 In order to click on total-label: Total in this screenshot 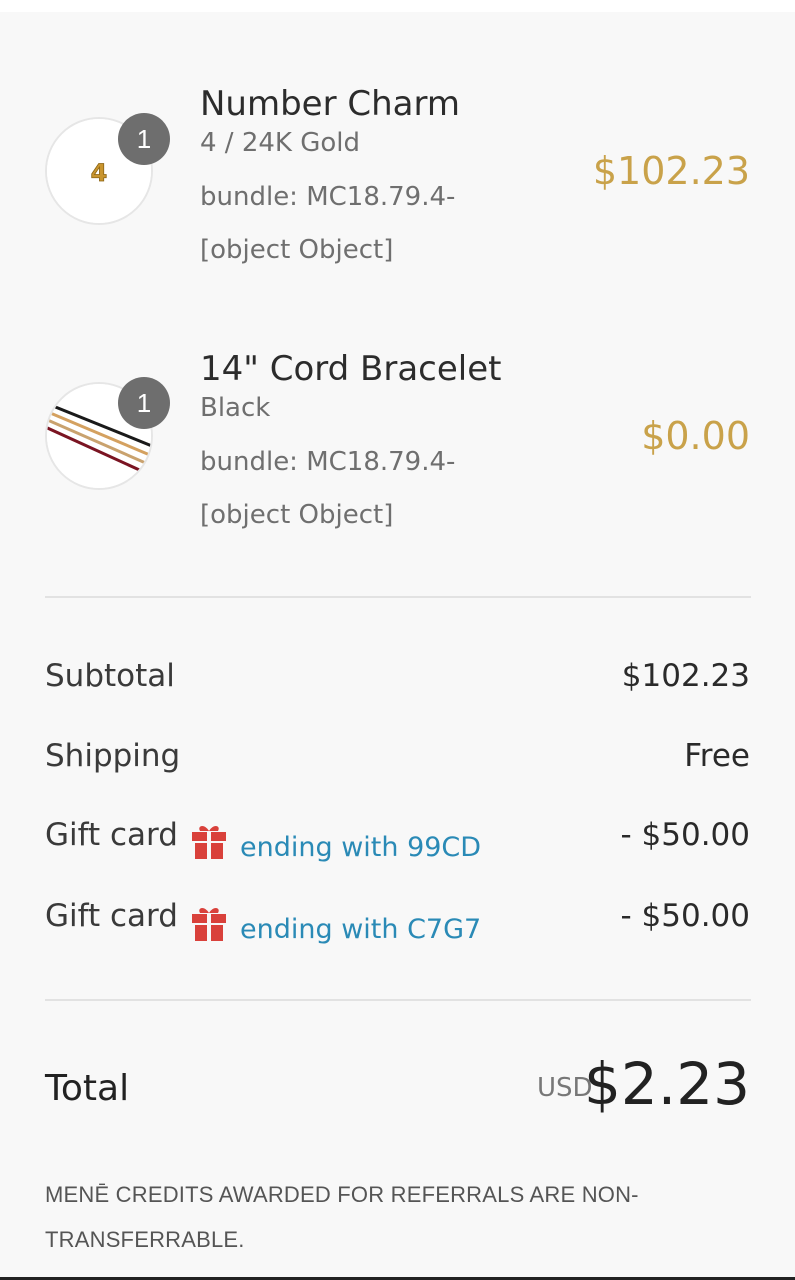, I will do `click(87, 1088)`.